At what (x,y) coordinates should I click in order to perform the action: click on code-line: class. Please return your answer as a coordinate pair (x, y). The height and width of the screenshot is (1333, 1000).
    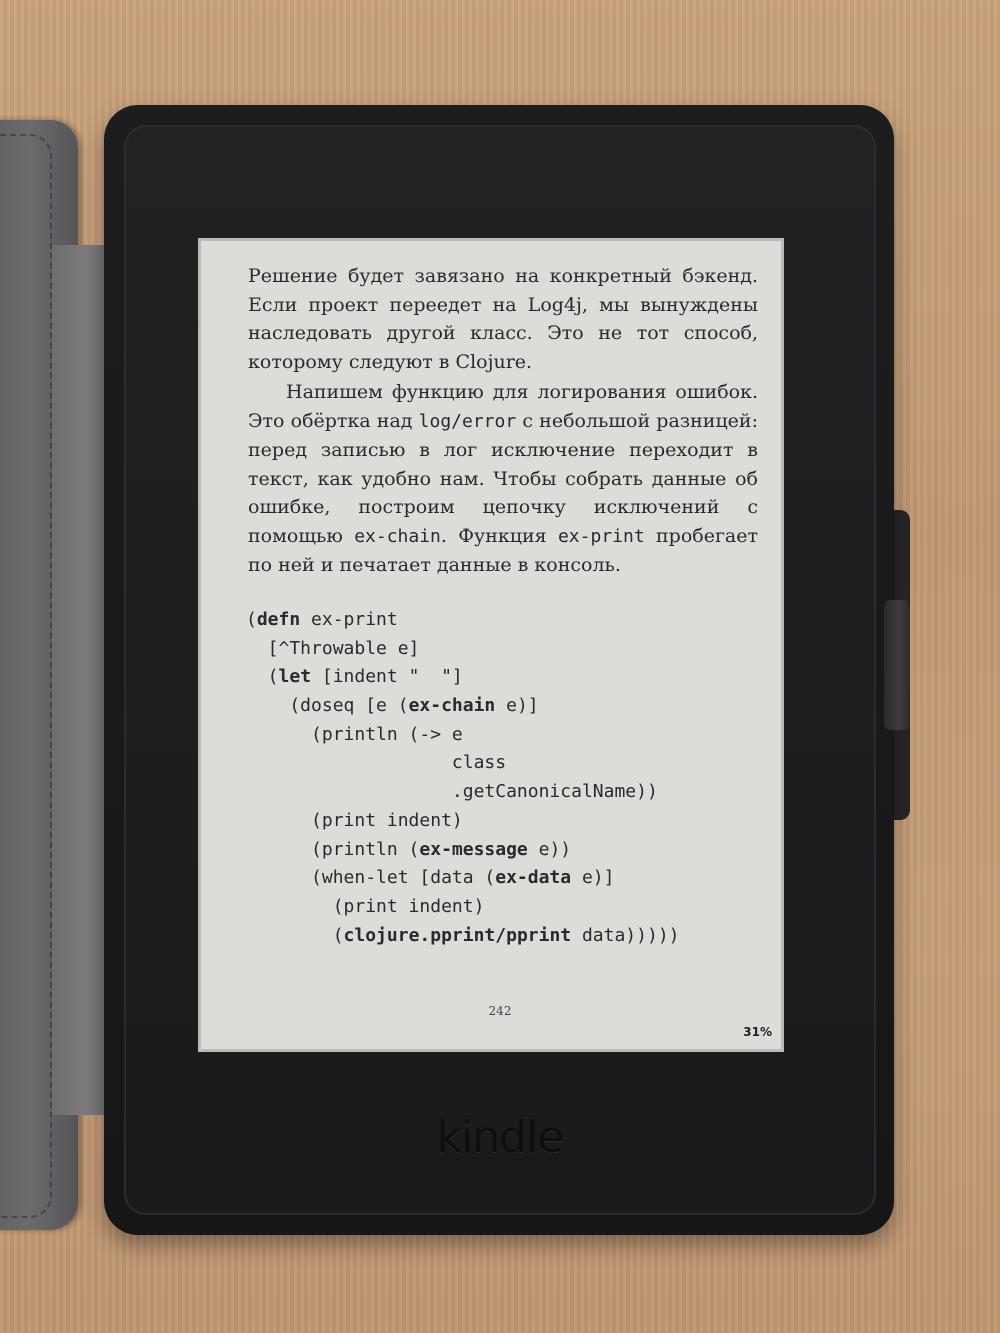
    Looking at the image, I should click on (506, 763).